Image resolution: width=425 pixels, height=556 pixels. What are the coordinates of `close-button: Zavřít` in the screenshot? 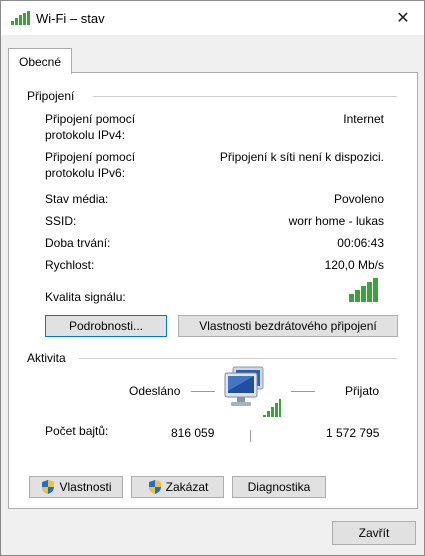 It's located at (374, 533).